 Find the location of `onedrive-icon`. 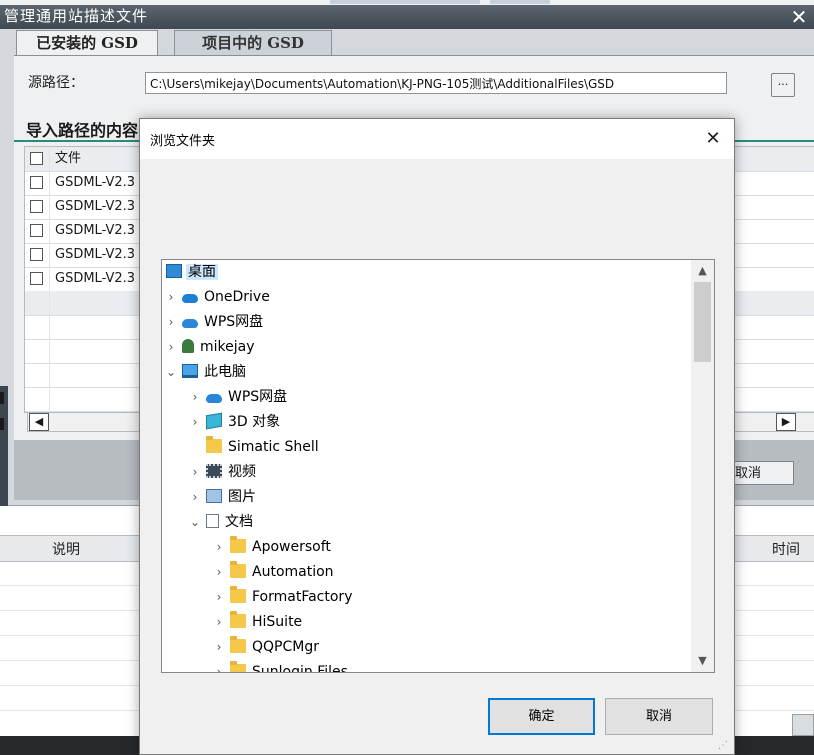

onedrive-icon is located at coordinates (190, 298).